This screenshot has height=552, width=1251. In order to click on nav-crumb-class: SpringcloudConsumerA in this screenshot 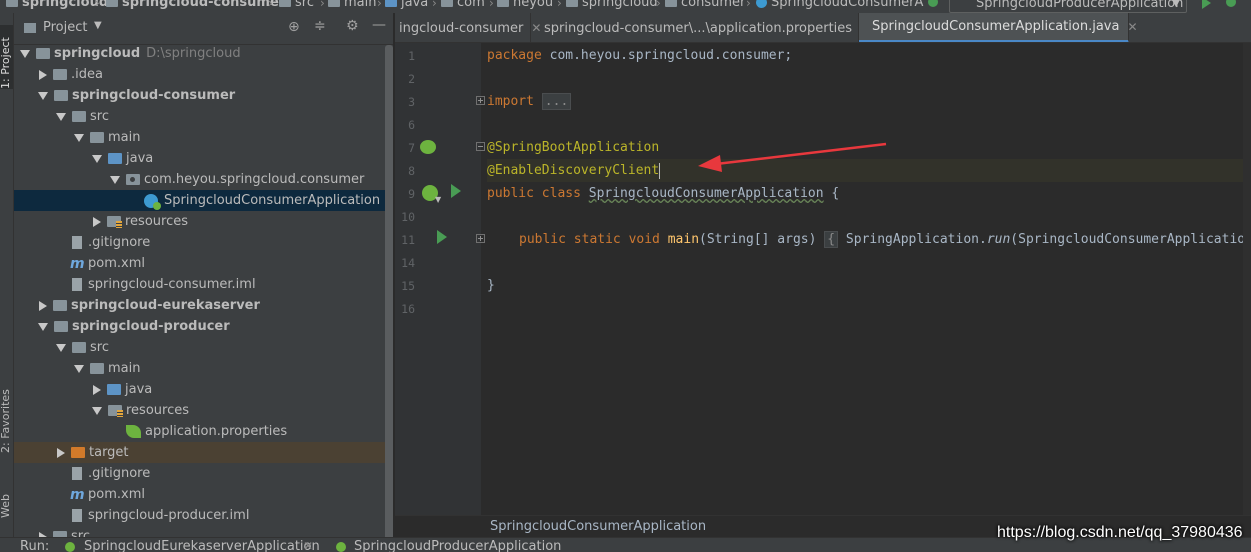, I will do `click(839, 5)`.